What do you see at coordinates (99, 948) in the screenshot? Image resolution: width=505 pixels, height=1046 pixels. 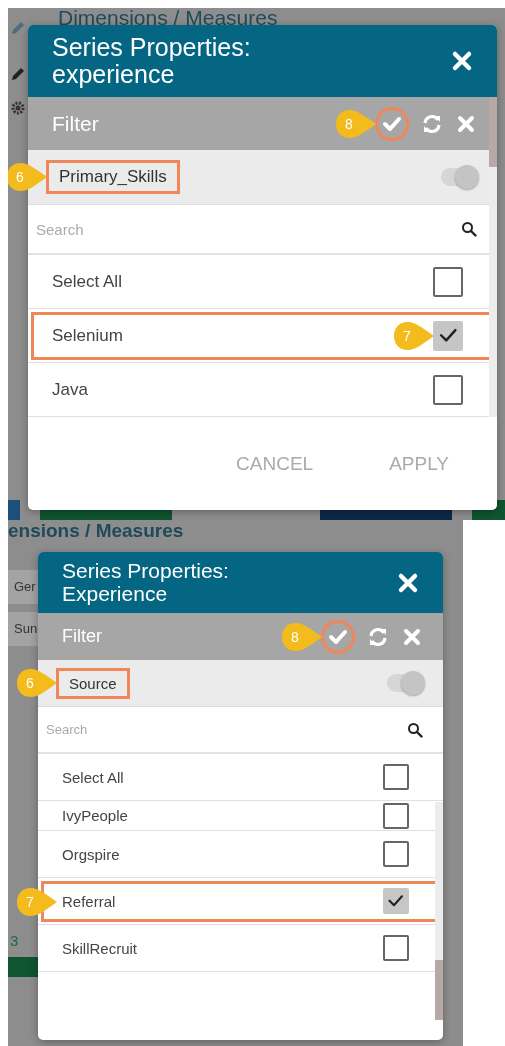 I see `option-label: SkillRecruit` at bounding box center [99, 948].